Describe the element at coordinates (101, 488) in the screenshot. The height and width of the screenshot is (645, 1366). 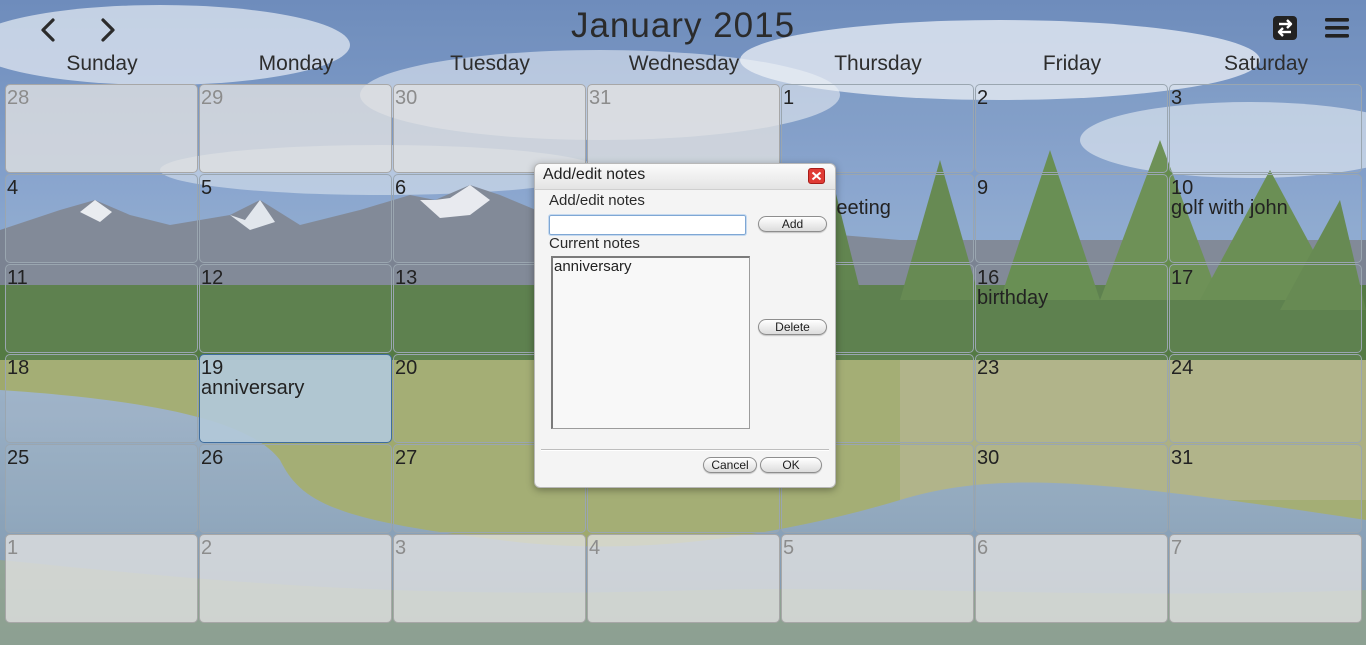
I see `calendar-day-cell: 25` at that location.